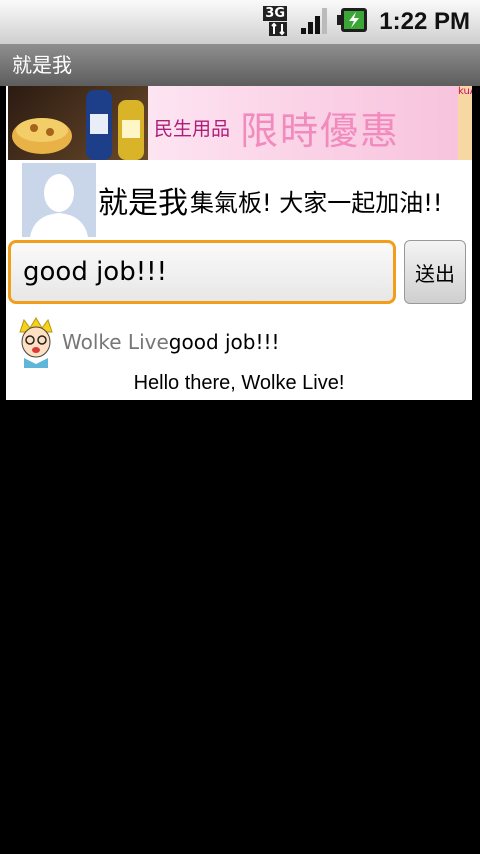 This screenshot has width=480, height=854. Describe the element at coordinates (240, 65) in the screenshot. I see `app-title: 就是我` at that location.